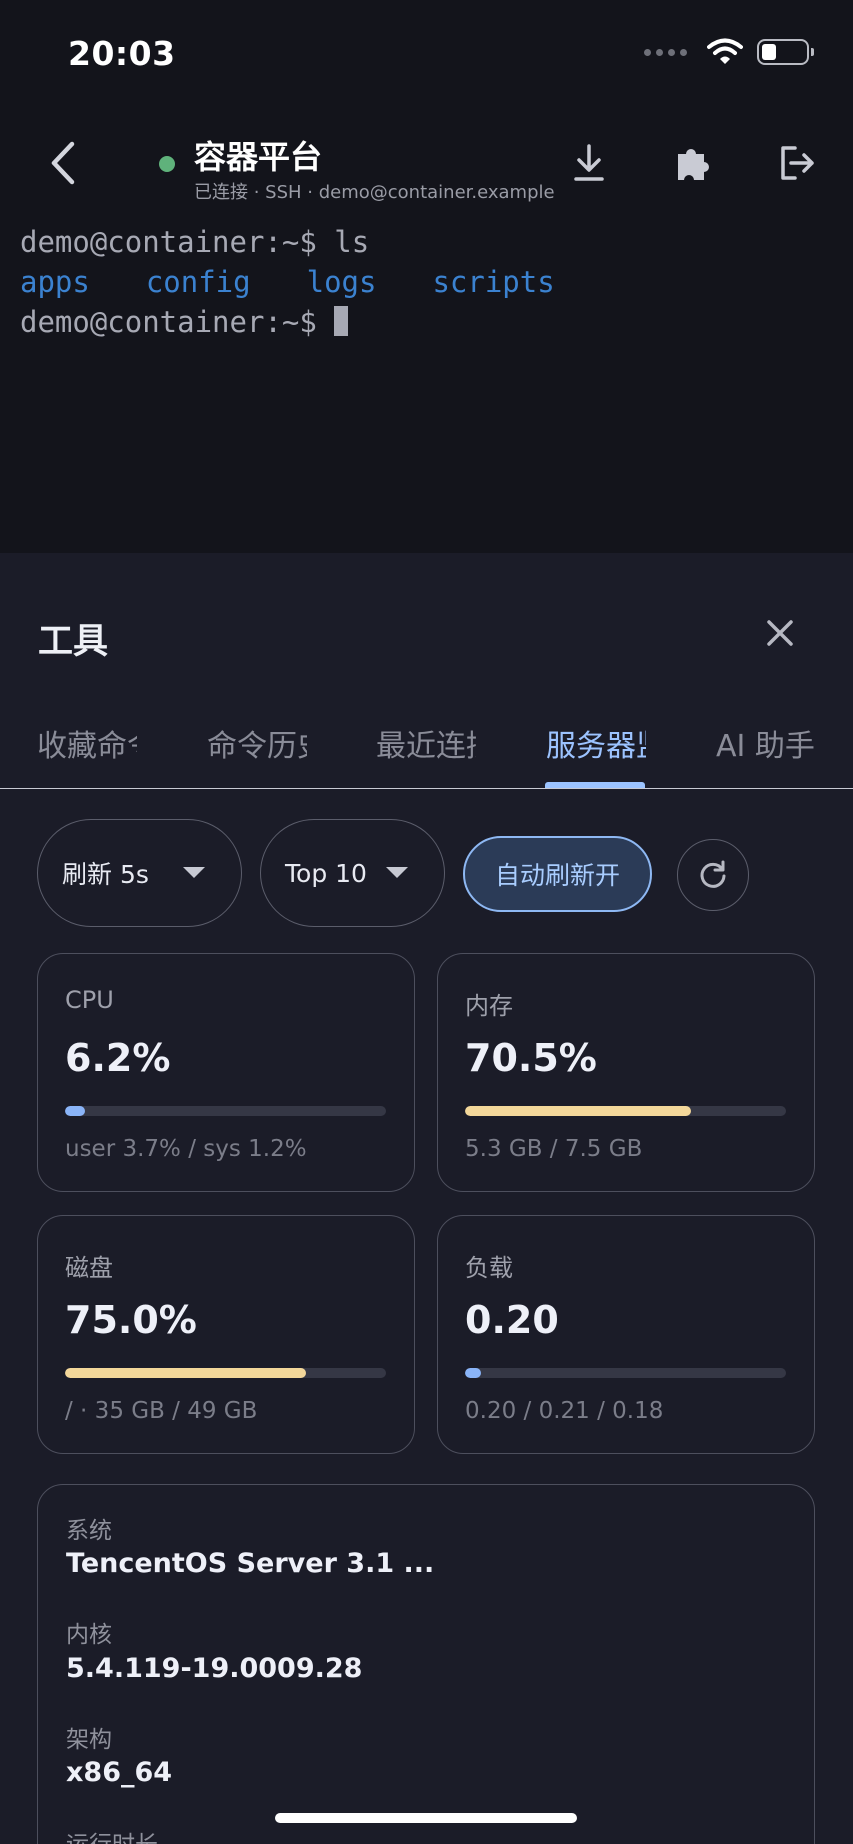  I want to click on kernel-value: 5.4.119-19.0009.28, so click(214, 1668).